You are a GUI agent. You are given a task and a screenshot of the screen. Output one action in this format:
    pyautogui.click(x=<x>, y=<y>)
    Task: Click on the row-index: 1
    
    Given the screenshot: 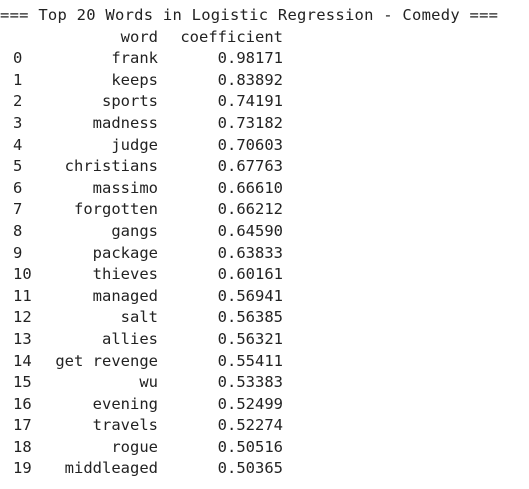 What is the action you would take?
    pyautogui.click(x=18, y=79)
    